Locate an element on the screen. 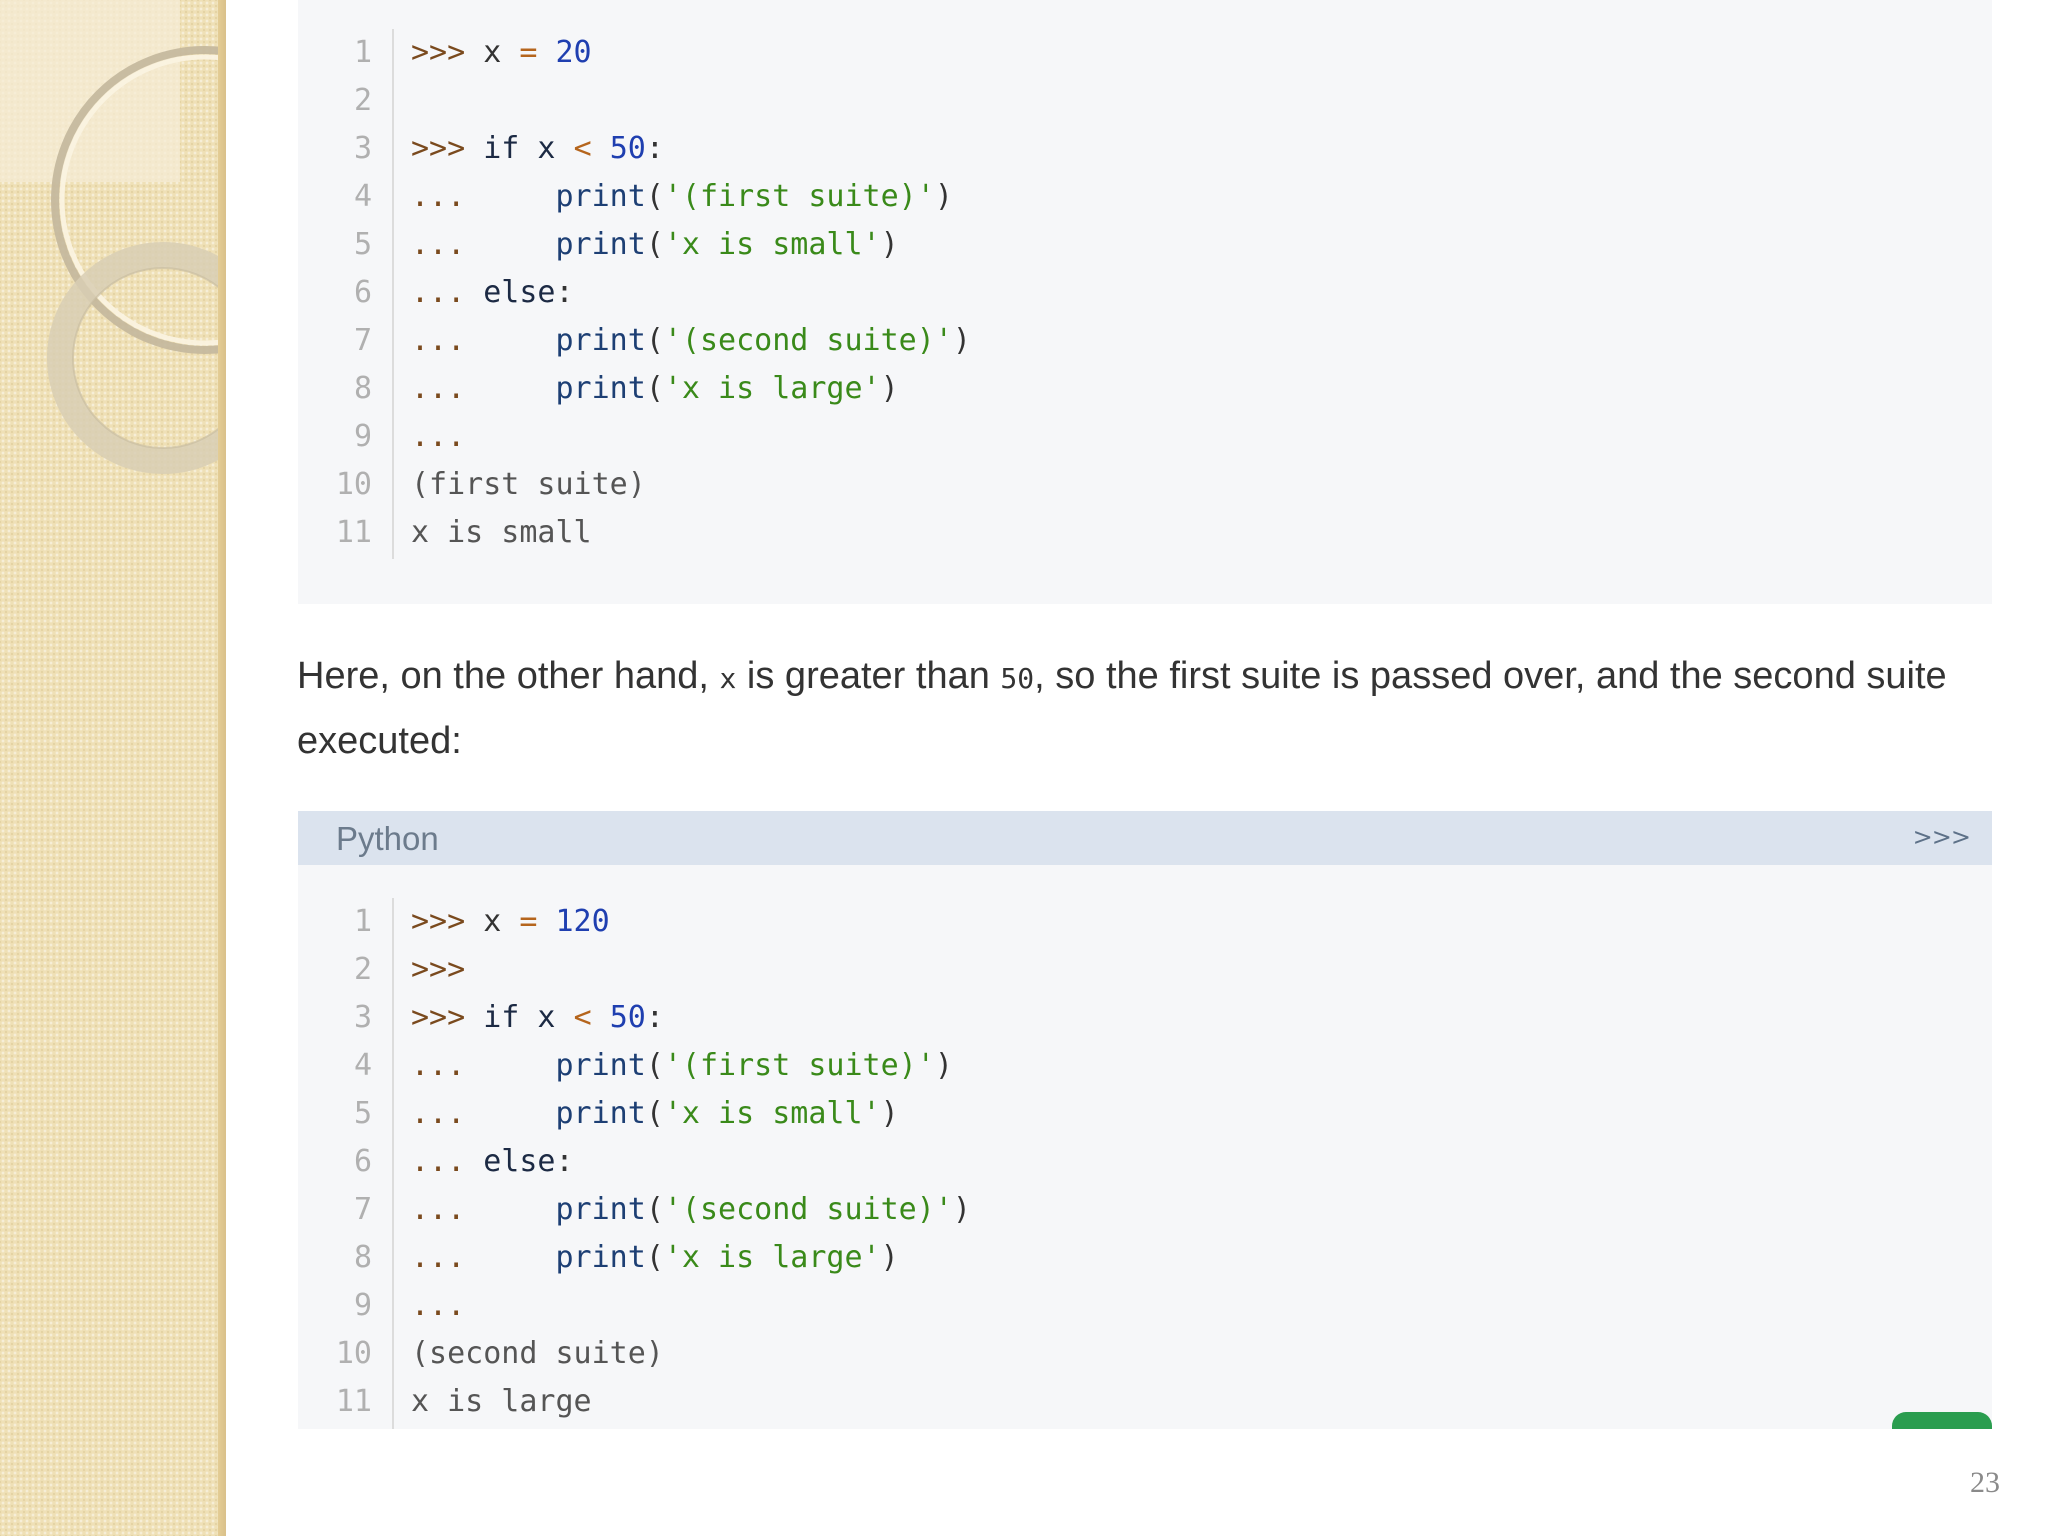  code-token: 20 is located at coordinates (573, 52).